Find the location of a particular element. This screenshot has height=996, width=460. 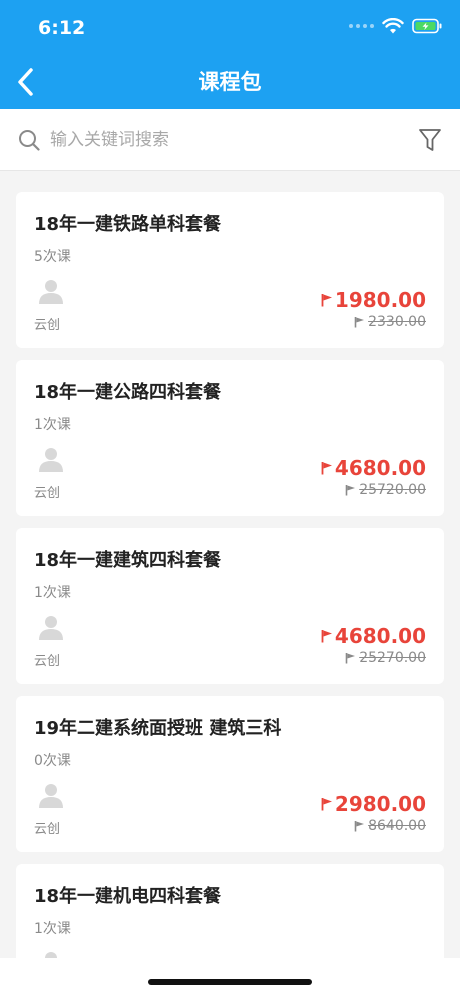

course-title: 19年二建系统面授班 建筑三科 is located at coordinates (158, 728).